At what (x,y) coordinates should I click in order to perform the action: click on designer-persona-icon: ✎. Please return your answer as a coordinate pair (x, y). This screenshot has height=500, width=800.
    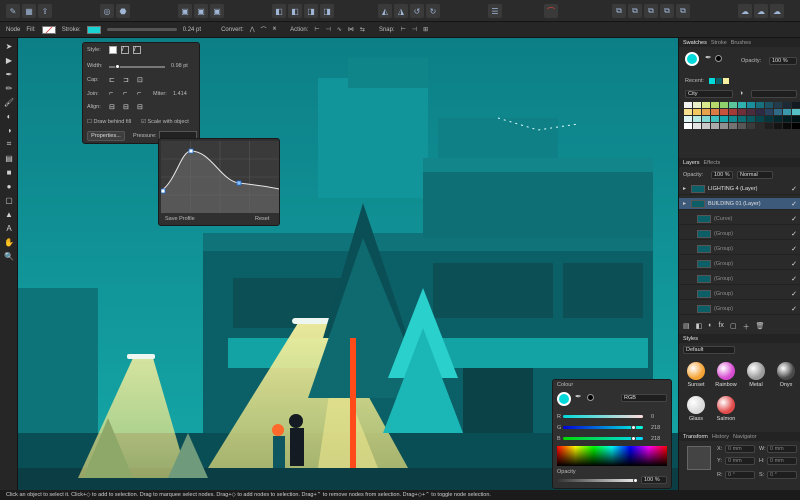
    Looking at the image, I should click on (13, 11).